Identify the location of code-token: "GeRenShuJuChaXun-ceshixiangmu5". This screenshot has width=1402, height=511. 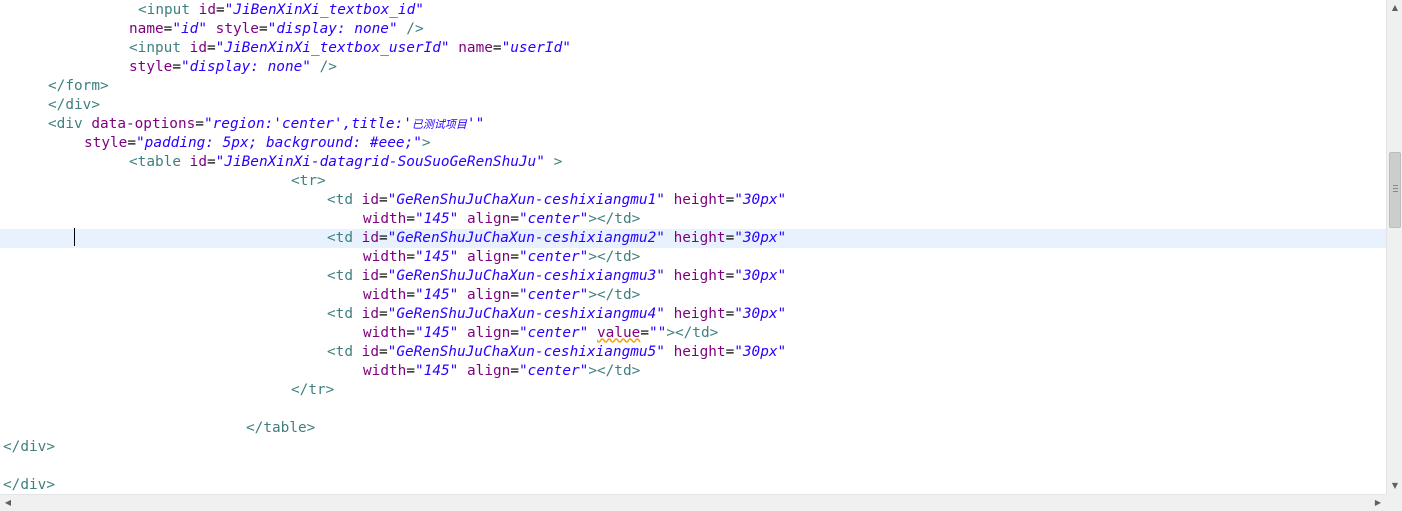
(526, 351).